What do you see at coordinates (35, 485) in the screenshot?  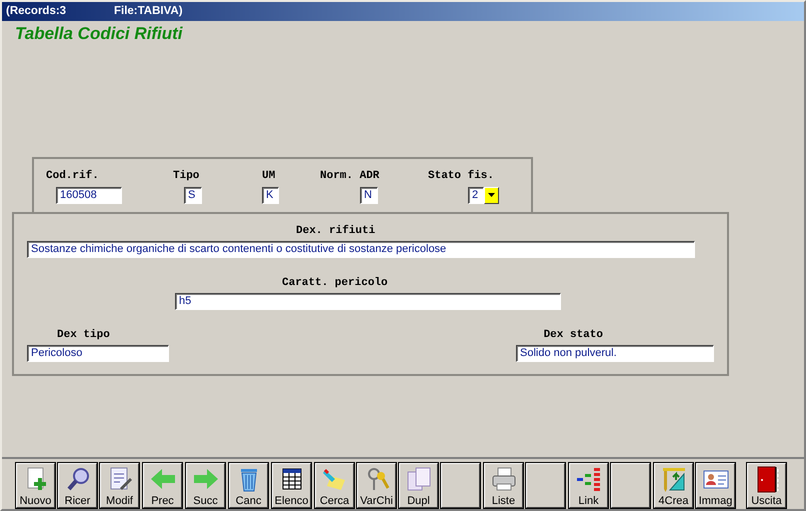 I see `toolbar-button: Nuovo` at bounding box center [35, 485].